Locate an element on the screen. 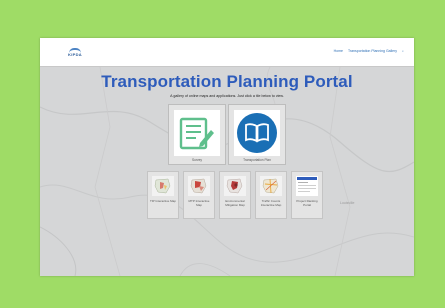  tile-mtp-map: MTP Interactive Map is located at coordinates (199, 195).